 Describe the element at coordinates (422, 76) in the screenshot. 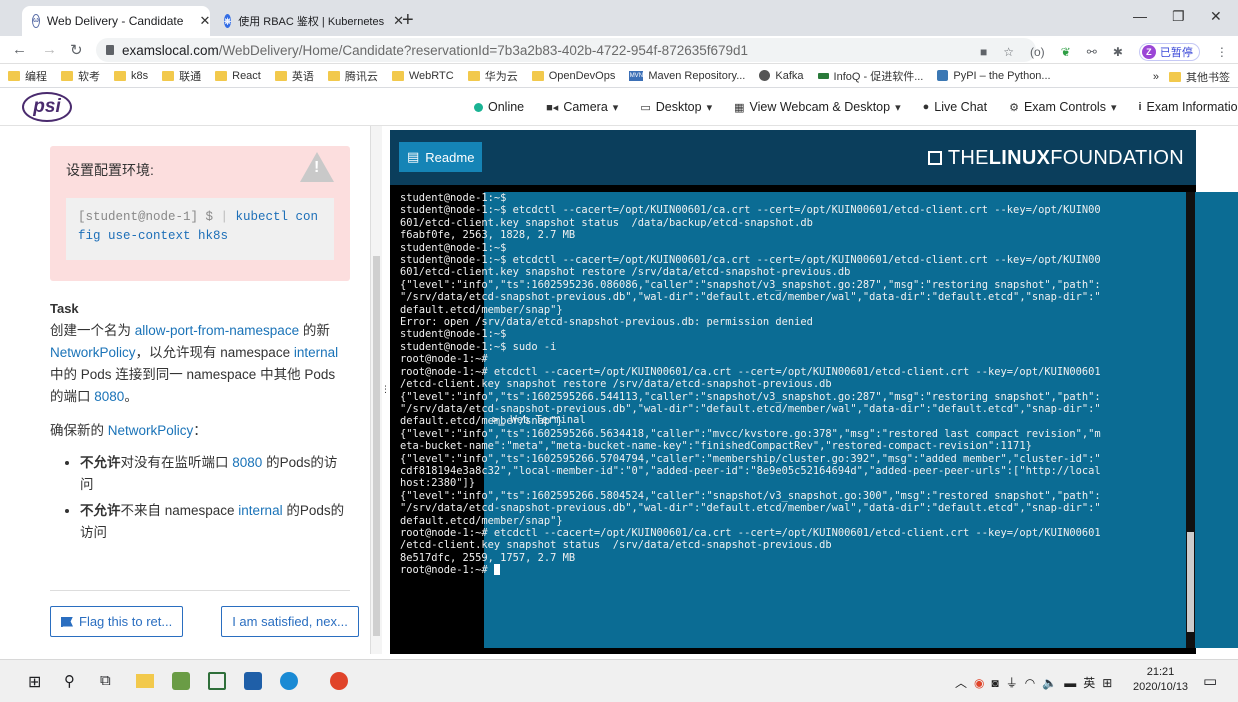

I see `bookmark-item: WebRTC` at that location.